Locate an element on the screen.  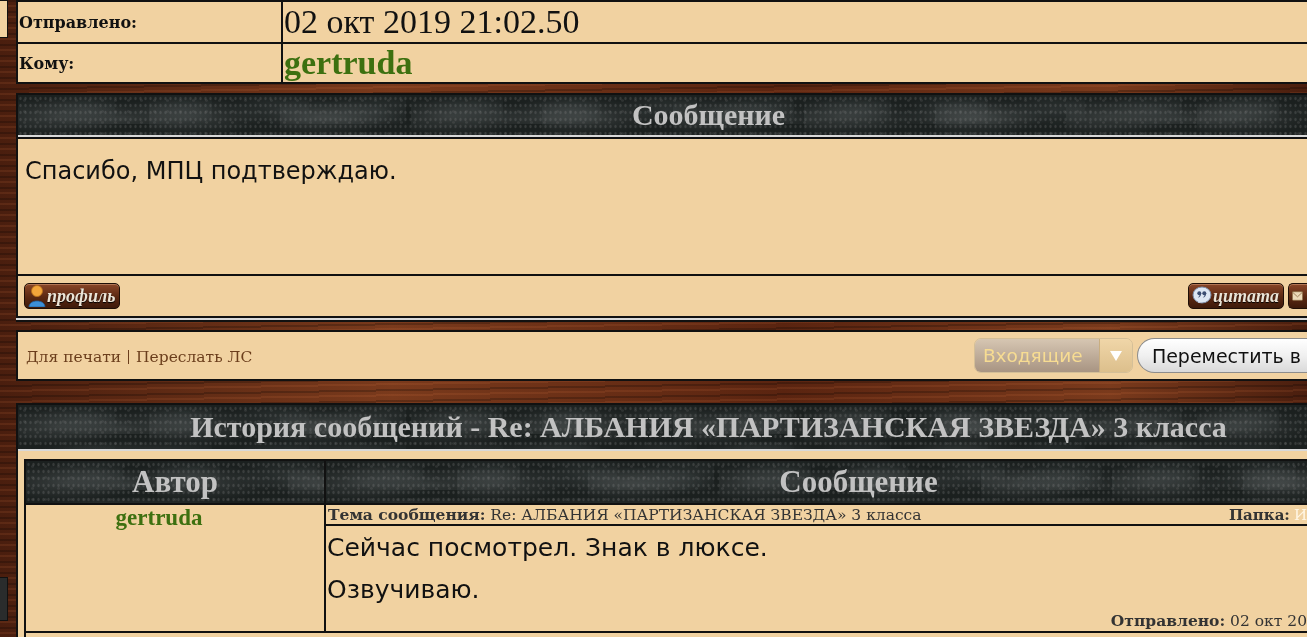
section-header: История сообщений - Re: АЛБАНИЯ «ПАРТИЗАНСКАЯ ЗВЕЗДА» 3 класса is located at coordinates (662, 428).